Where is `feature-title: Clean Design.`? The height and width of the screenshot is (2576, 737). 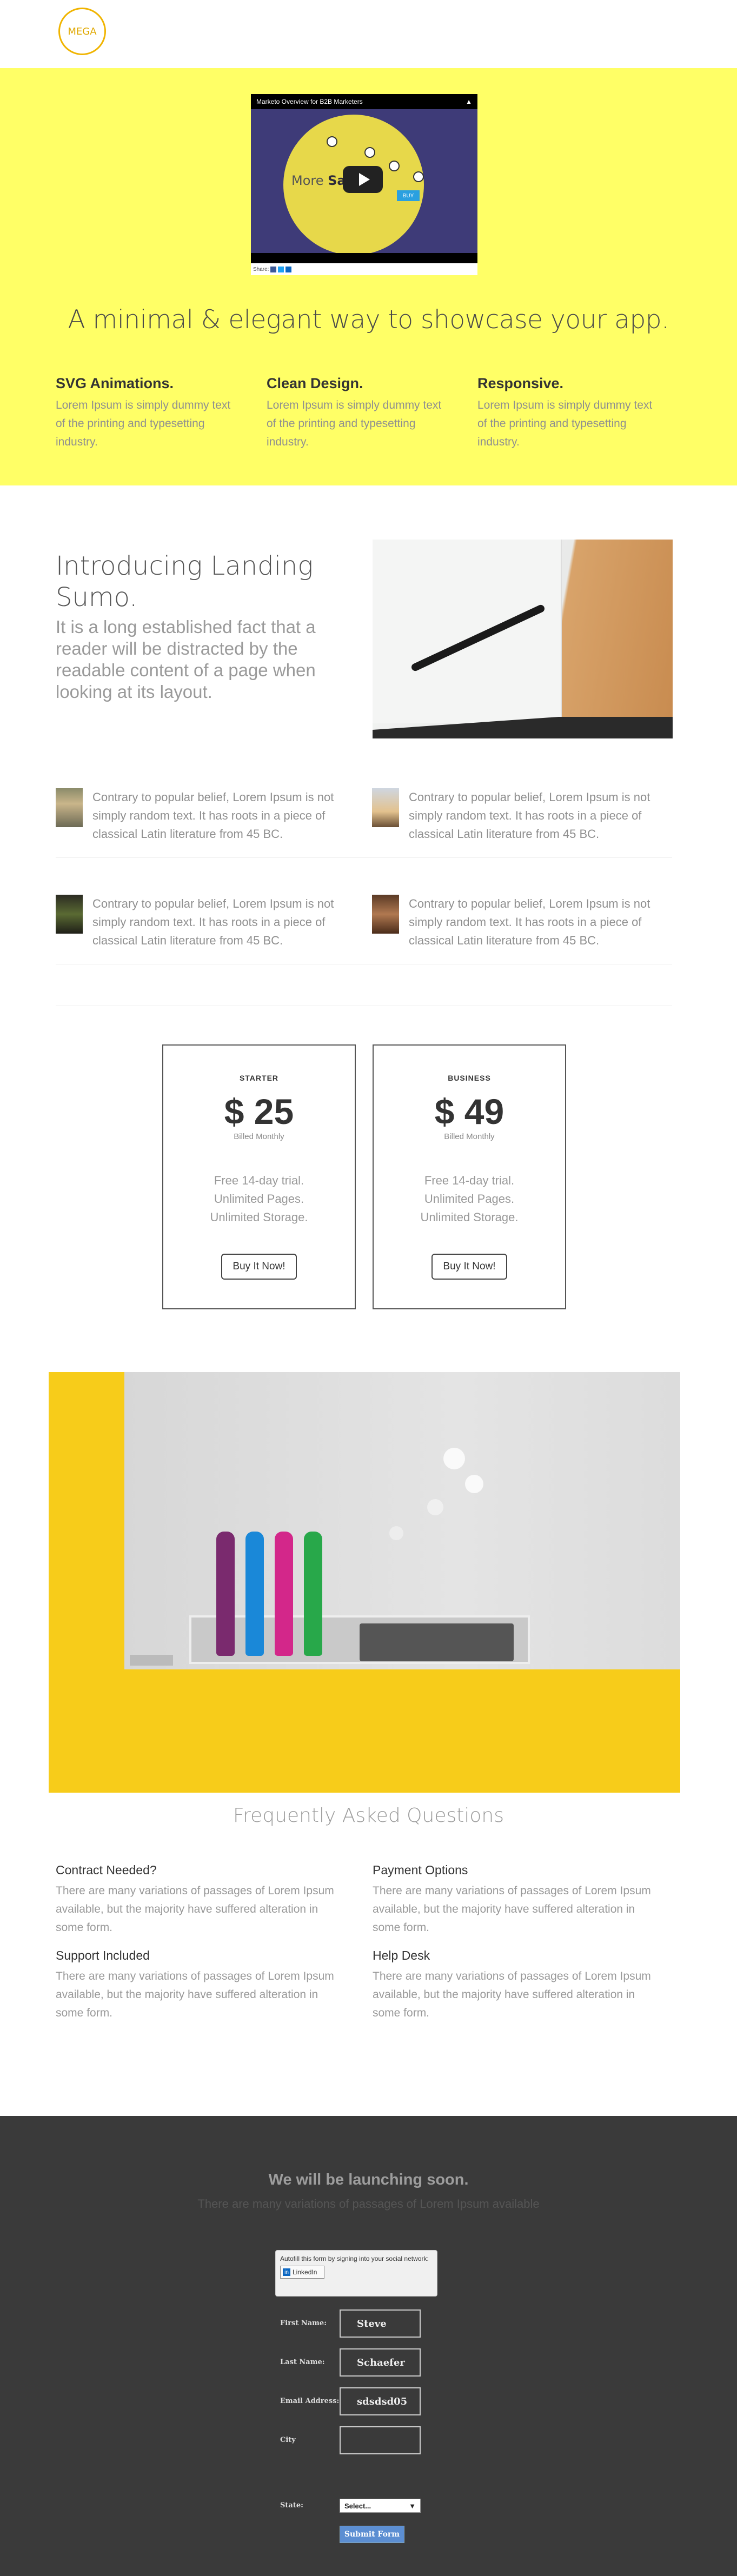 feature-title: Clean Design. is located at coordinates (315, 383).